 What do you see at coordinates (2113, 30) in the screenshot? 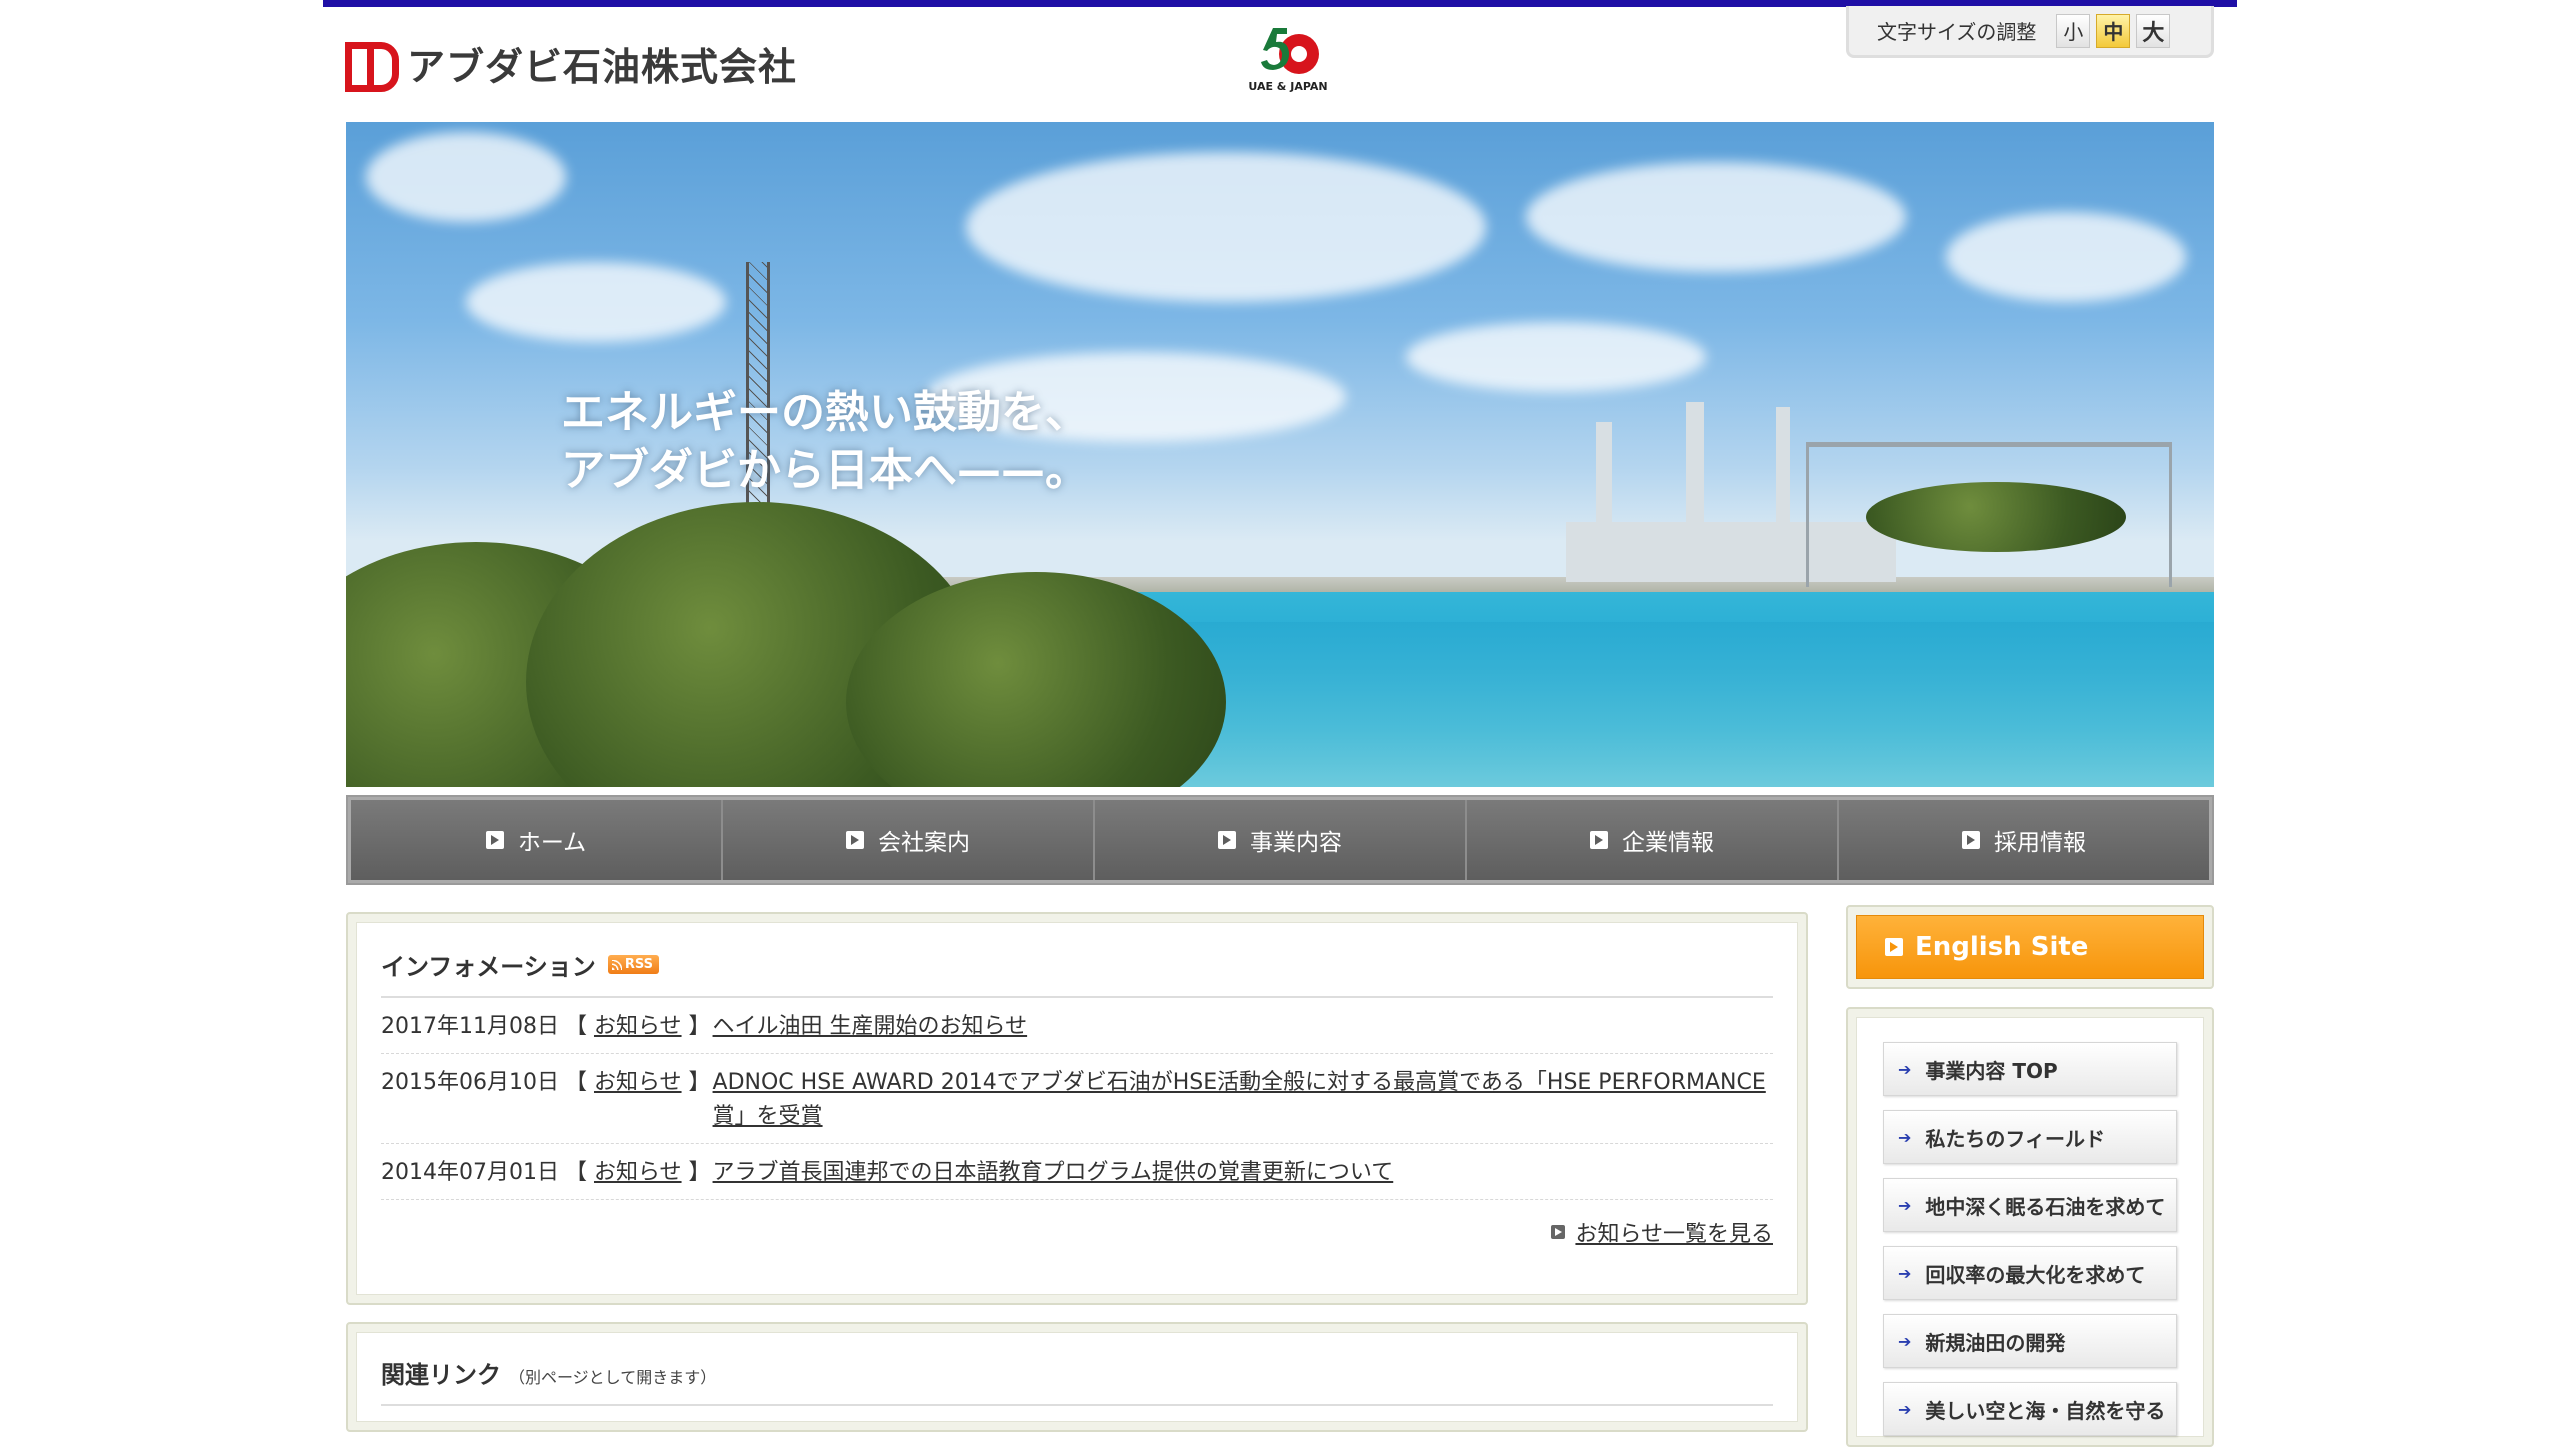
I see `font-size-medium-button: 中` at bounding box center [2113, 30].